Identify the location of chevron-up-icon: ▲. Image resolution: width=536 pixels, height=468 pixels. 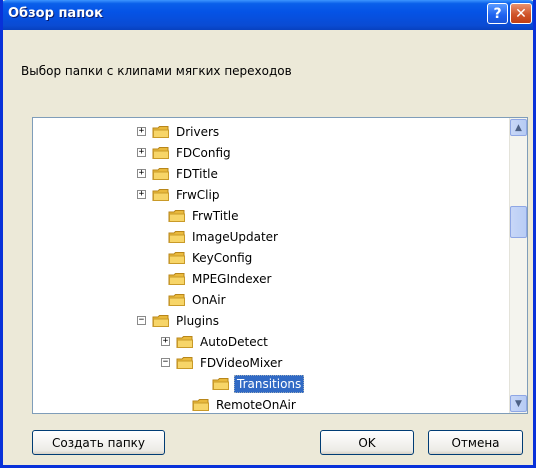
(518, 127).